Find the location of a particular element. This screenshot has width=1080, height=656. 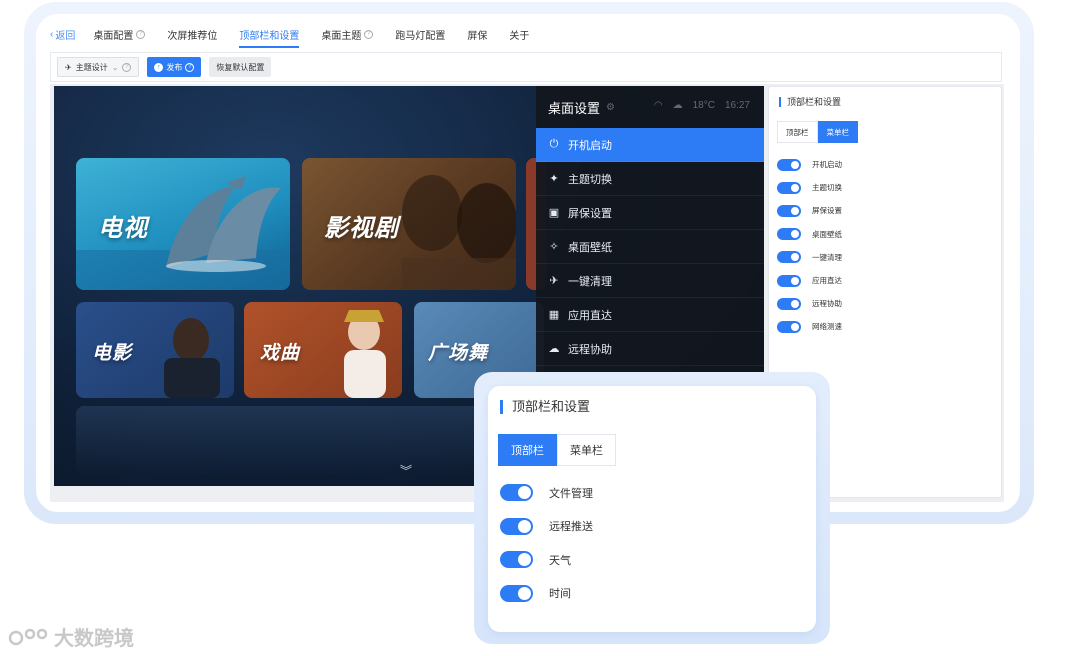

menu-item-boot-start: ⏻ 开机启动 is located at coordinates (650, 145).